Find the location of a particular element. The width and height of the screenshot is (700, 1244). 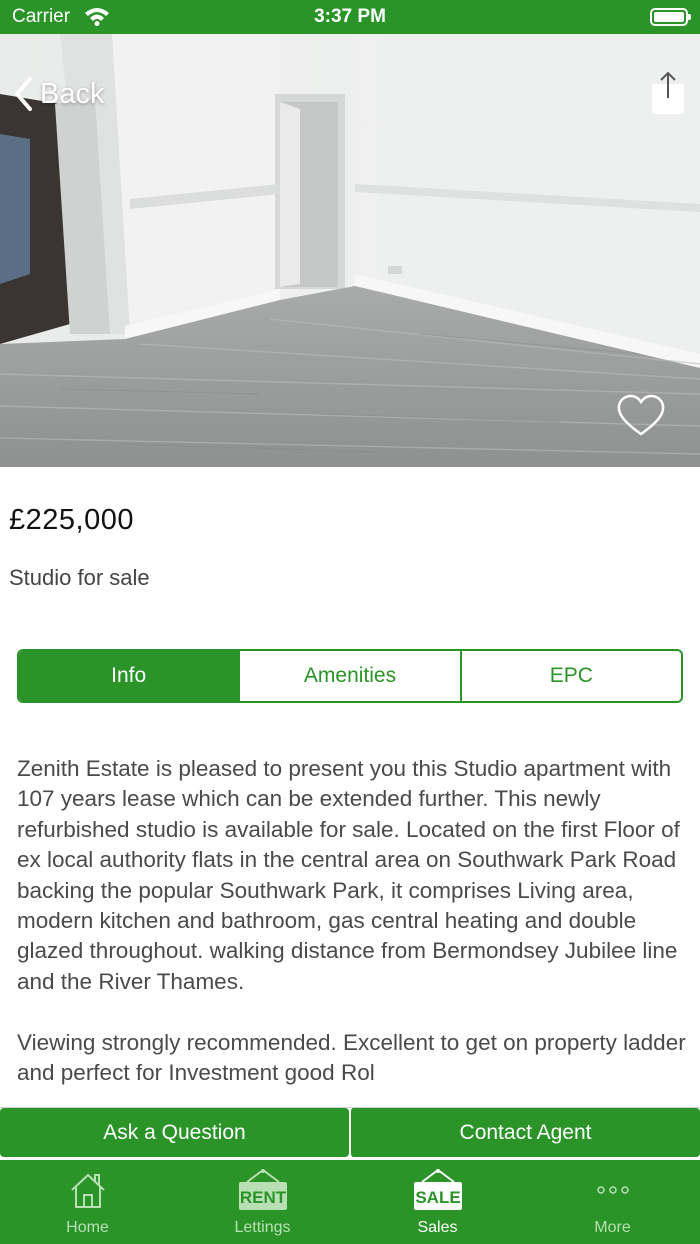

rent-sign-text: RENT is located at coordinates (262, 1197).